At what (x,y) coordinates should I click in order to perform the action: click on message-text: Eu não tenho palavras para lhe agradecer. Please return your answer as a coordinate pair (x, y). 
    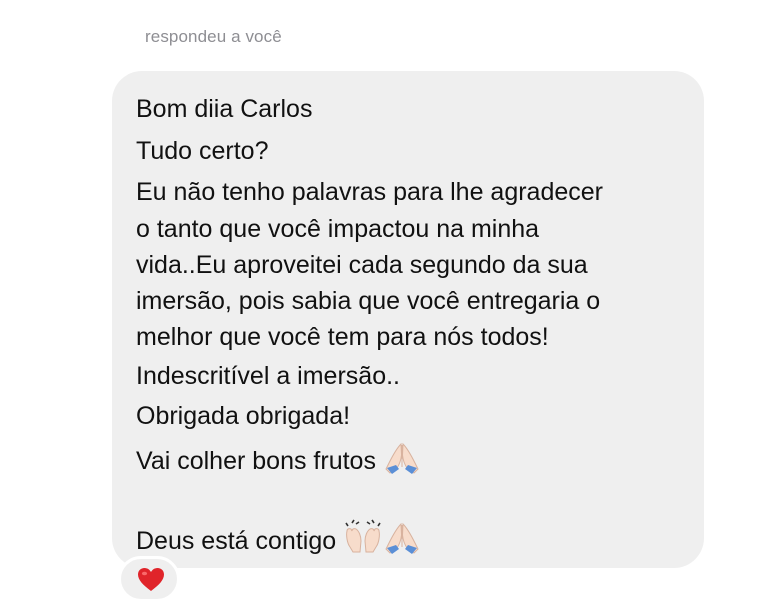
    Looking at the image, I should click on (369, 192).